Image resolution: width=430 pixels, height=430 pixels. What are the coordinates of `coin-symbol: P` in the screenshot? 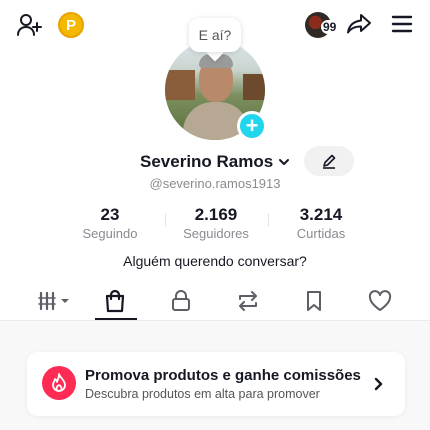 It's located at (70, 25).